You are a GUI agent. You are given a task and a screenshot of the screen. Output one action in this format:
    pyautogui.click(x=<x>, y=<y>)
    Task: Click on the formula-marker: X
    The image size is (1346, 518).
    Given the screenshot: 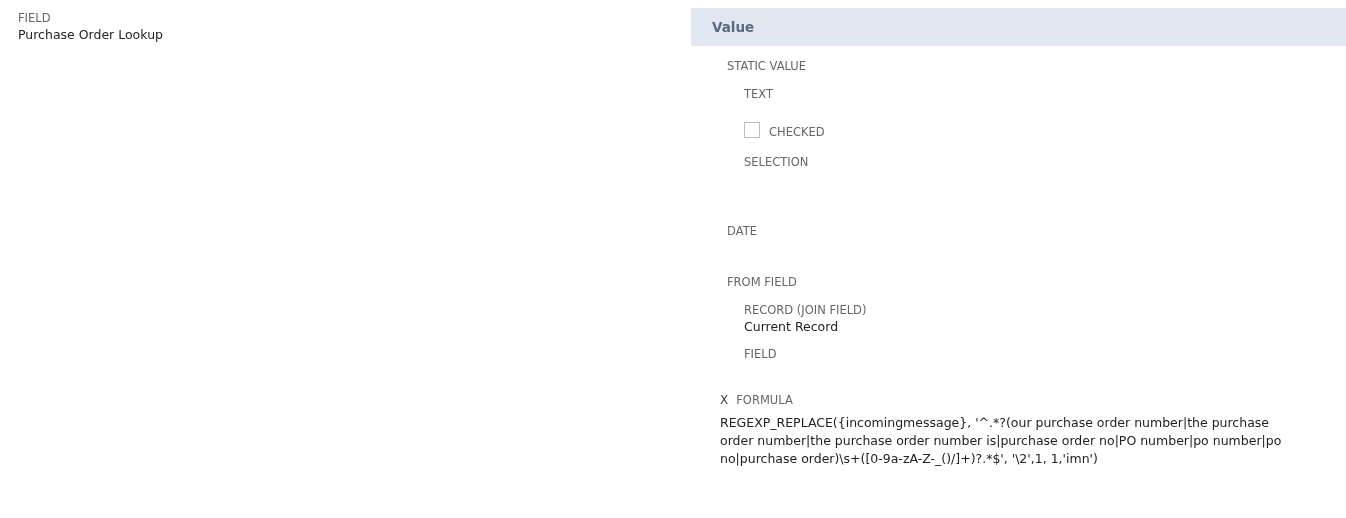 What is the action you would take?
    pyautogui.click(x=724, y=400)
    